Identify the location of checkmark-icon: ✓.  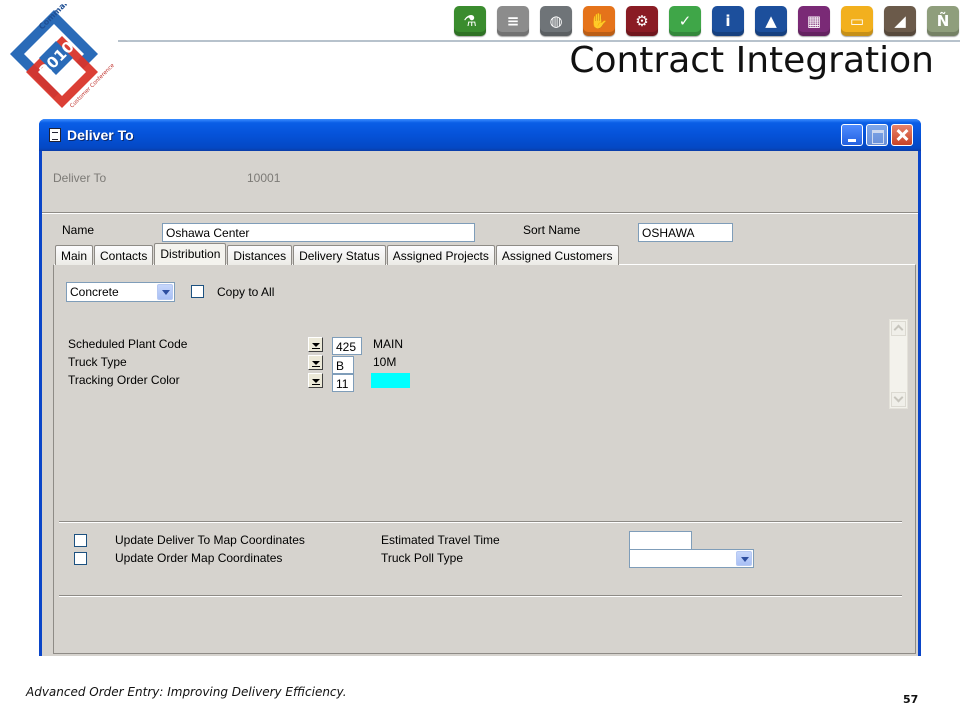
(685, 21).